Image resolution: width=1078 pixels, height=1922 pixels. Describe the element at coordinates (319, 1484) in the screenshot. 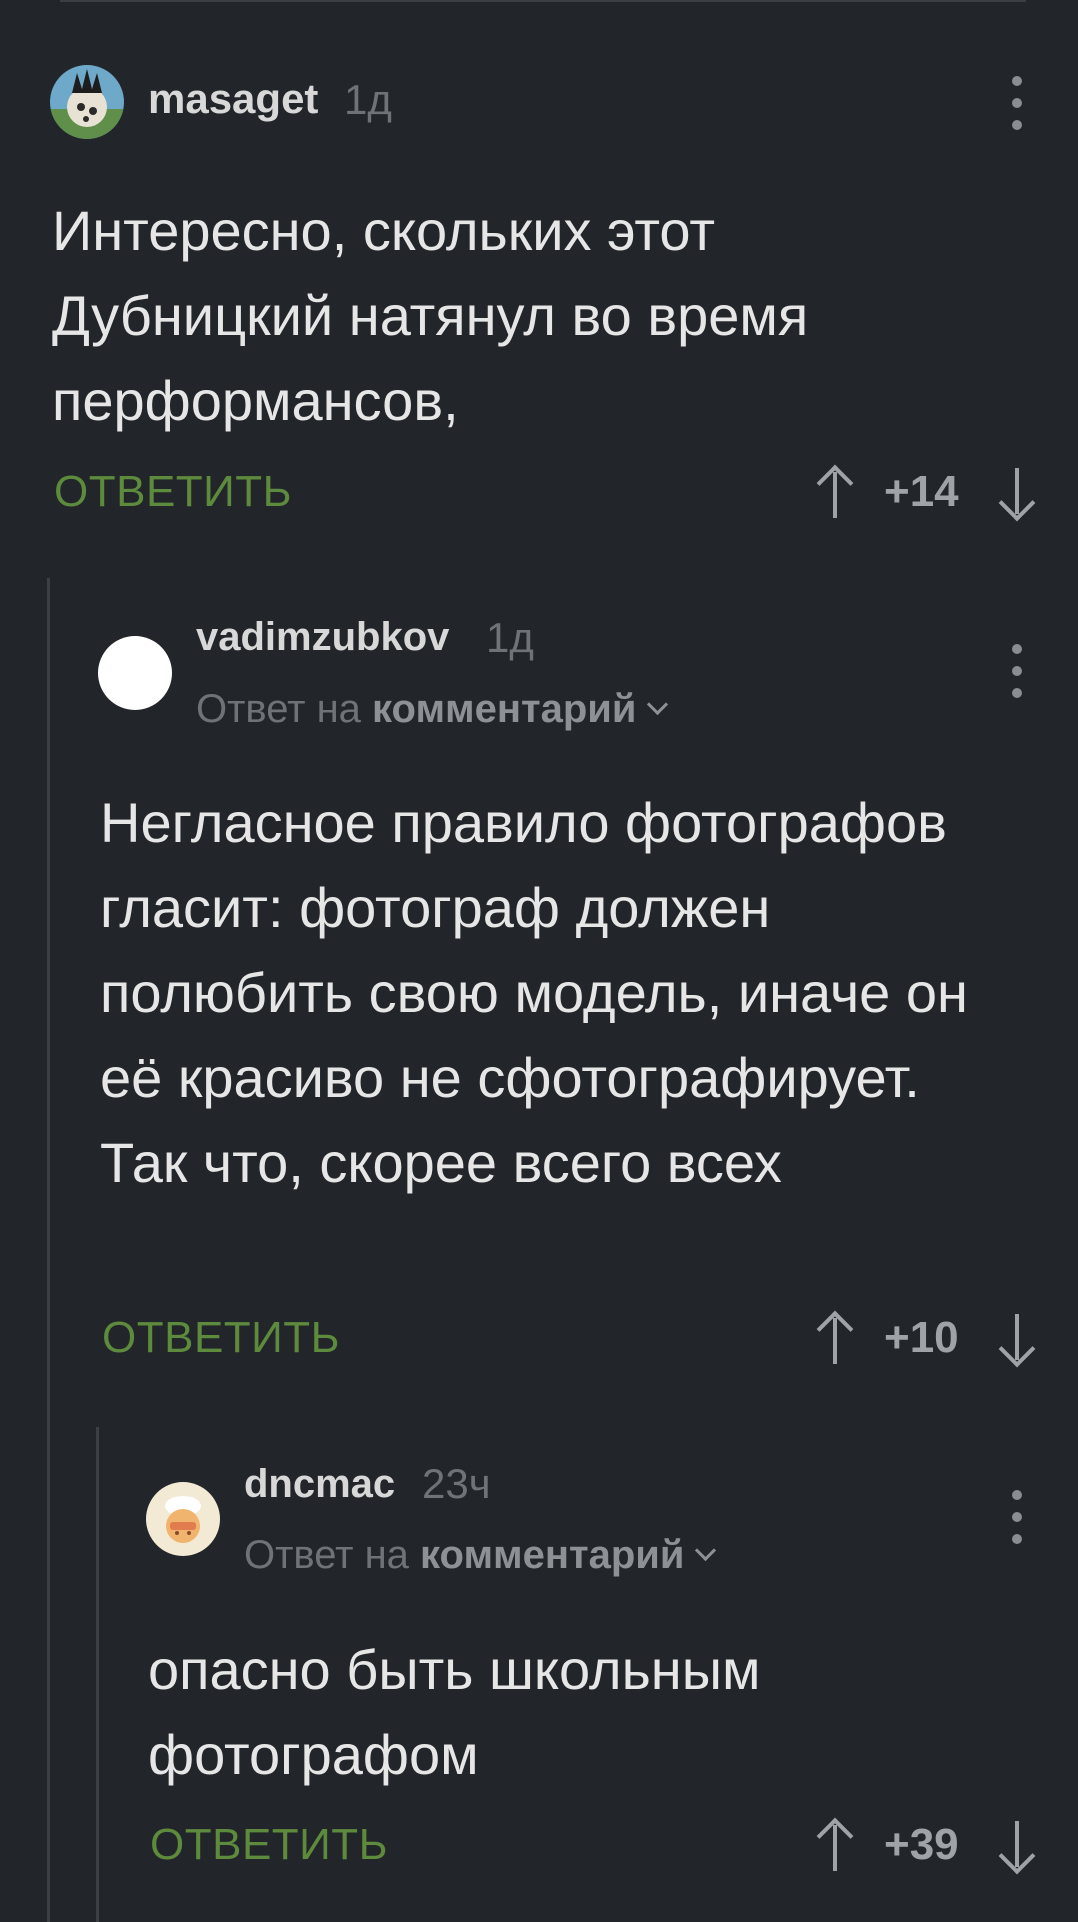

I see `comment-author: dncmac` at that location.